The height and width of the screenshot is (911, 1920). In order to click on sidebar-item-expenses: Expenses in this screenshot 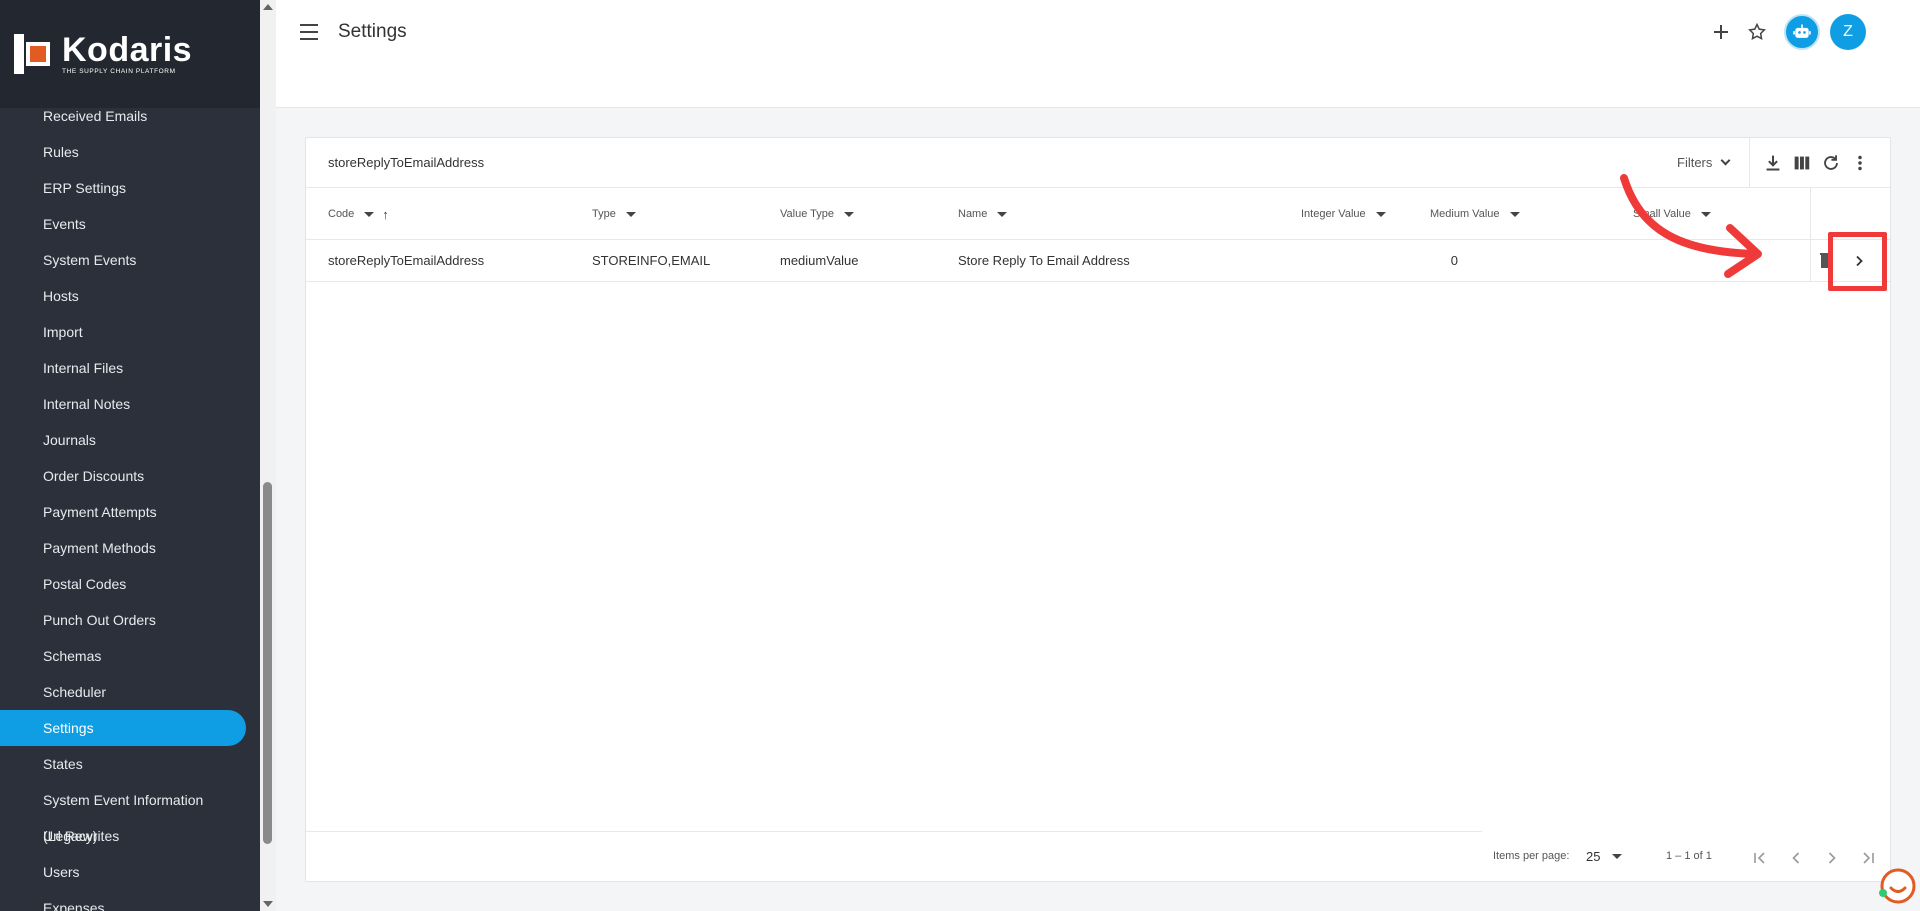, I will do `click(123, 900)`.